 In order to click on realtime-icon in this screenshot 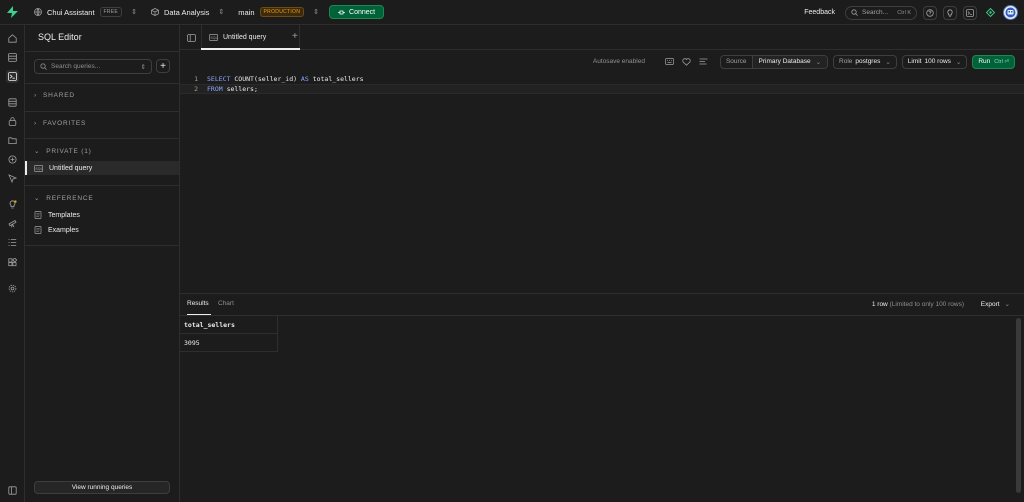, I will do `click(12, 178)`.